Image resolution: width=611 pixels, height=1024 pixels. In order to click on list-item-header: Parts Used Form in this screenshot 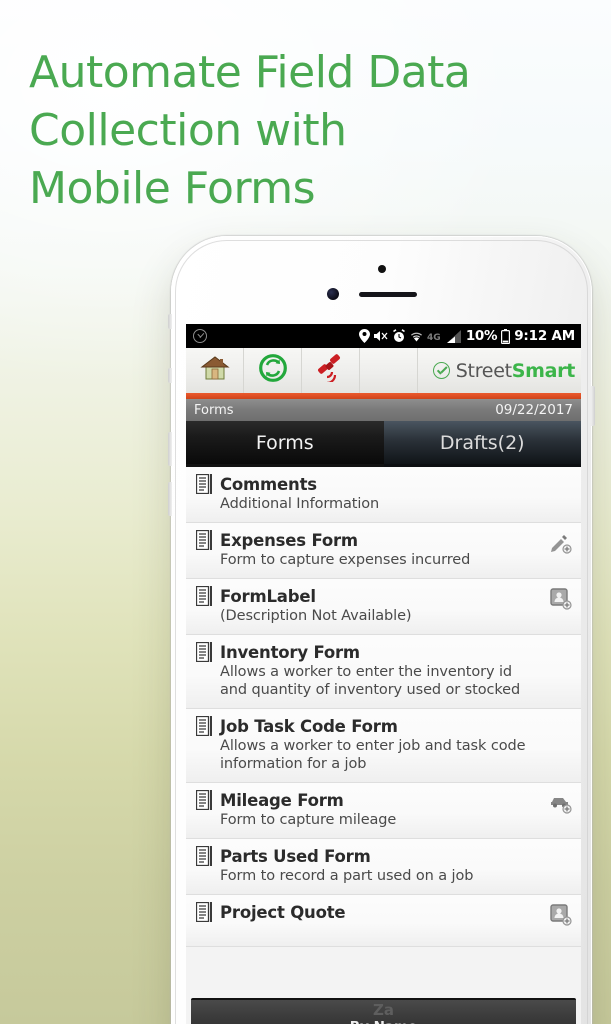, I will do `click(368, 856)`.